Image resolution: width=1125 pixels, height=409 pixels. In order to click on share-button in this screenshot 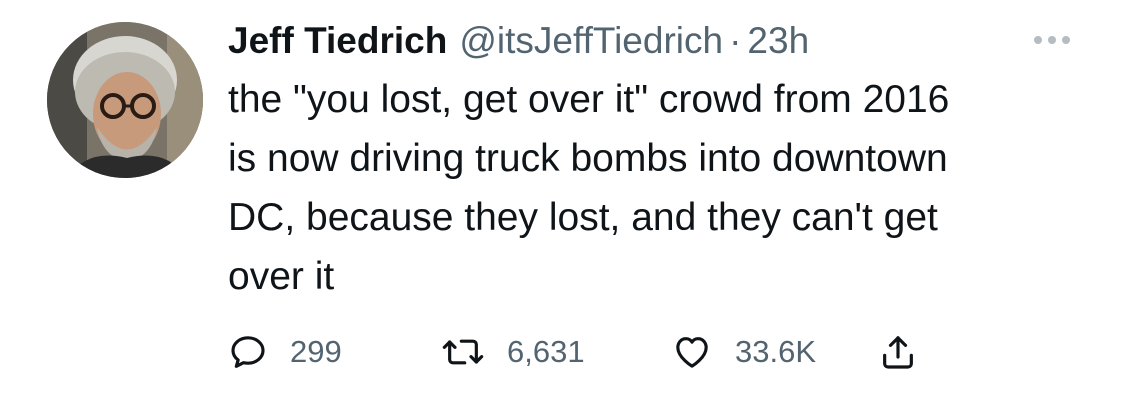, I will do `click(898, 352)`.